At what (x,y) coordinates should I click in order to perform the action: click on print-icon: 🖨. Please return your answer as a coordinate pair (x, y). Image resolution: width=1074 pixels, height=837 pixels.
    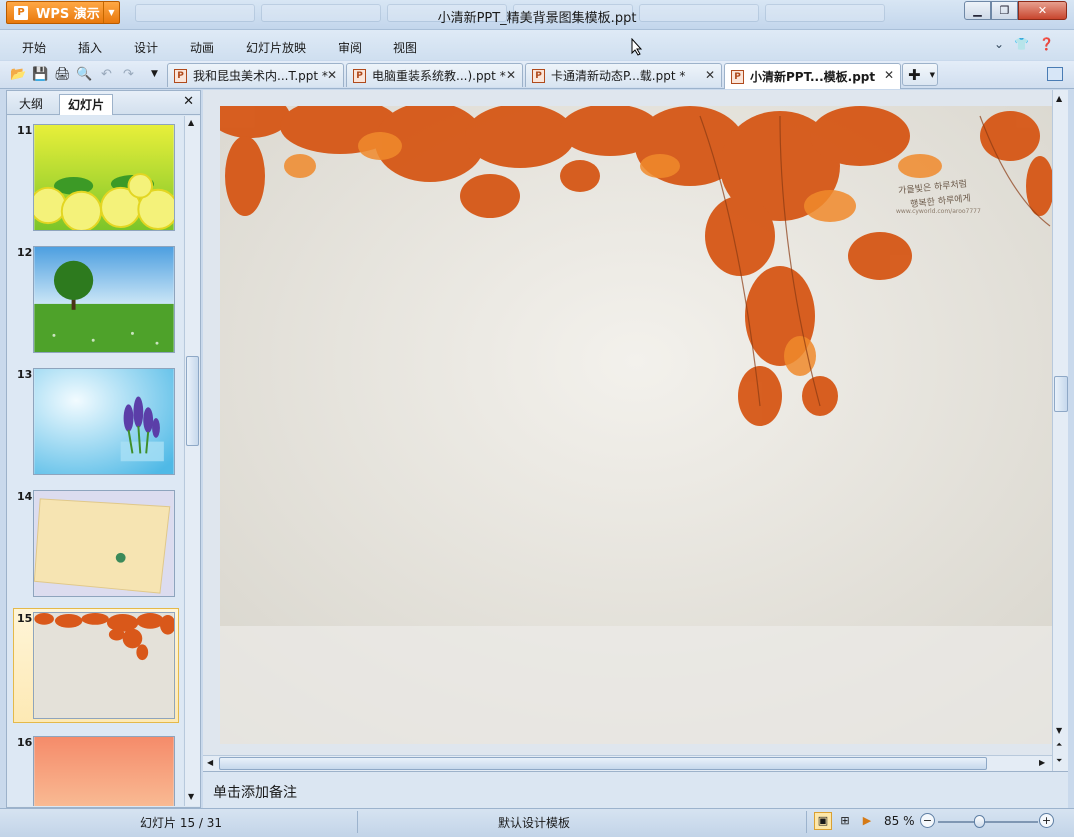
    Looking at the image, I should click on (62, 74).